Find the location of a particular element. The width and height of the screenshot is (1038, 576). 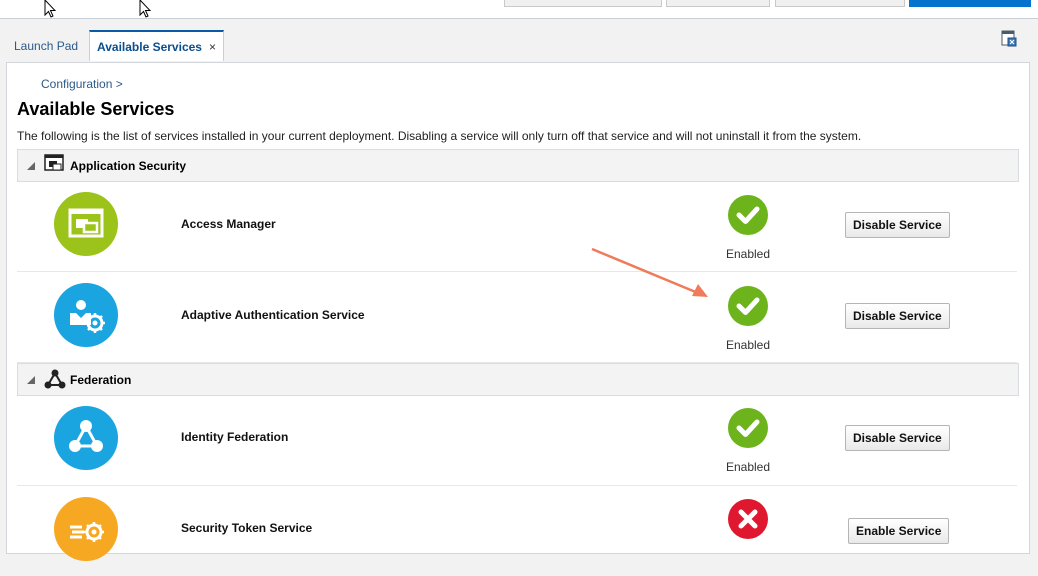

toolbar-primary-button is located at coordinates (970, 3).